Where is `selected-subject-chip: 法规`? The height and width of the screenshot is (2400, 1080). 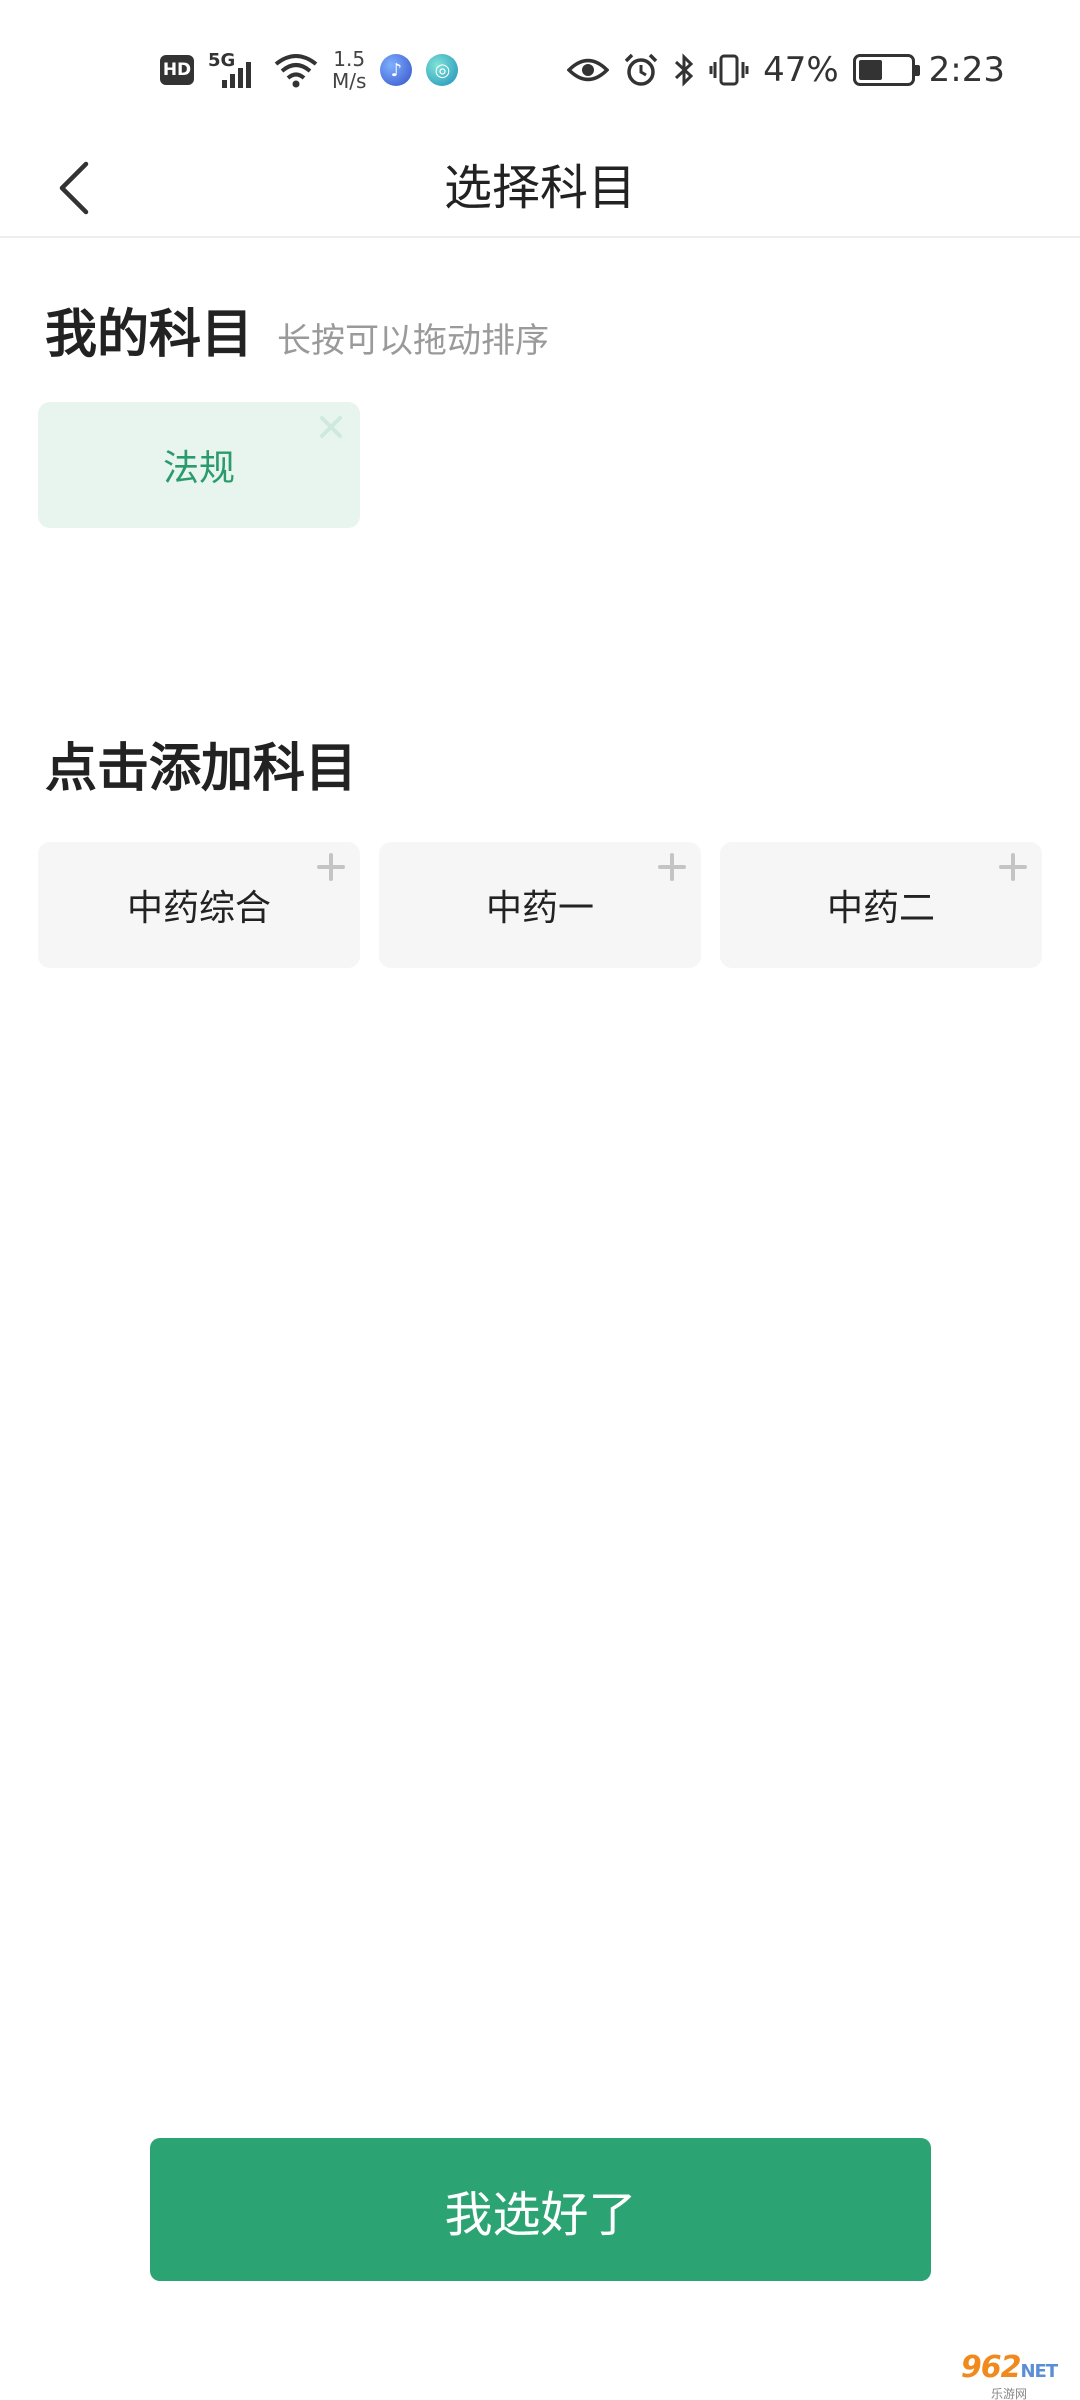 selected-subject-chip: 法规 is located at coordinates (199, 465).